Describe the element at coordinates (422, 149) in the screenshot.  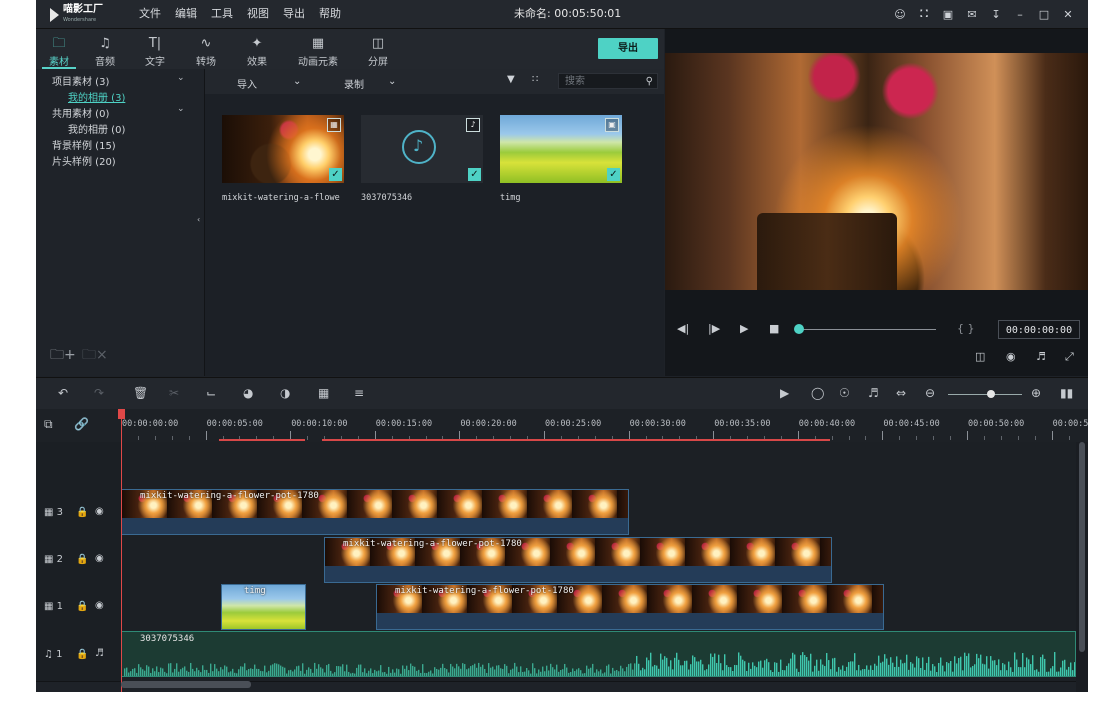
I see `media-thumb-audio: ♪ ✓` at that location.